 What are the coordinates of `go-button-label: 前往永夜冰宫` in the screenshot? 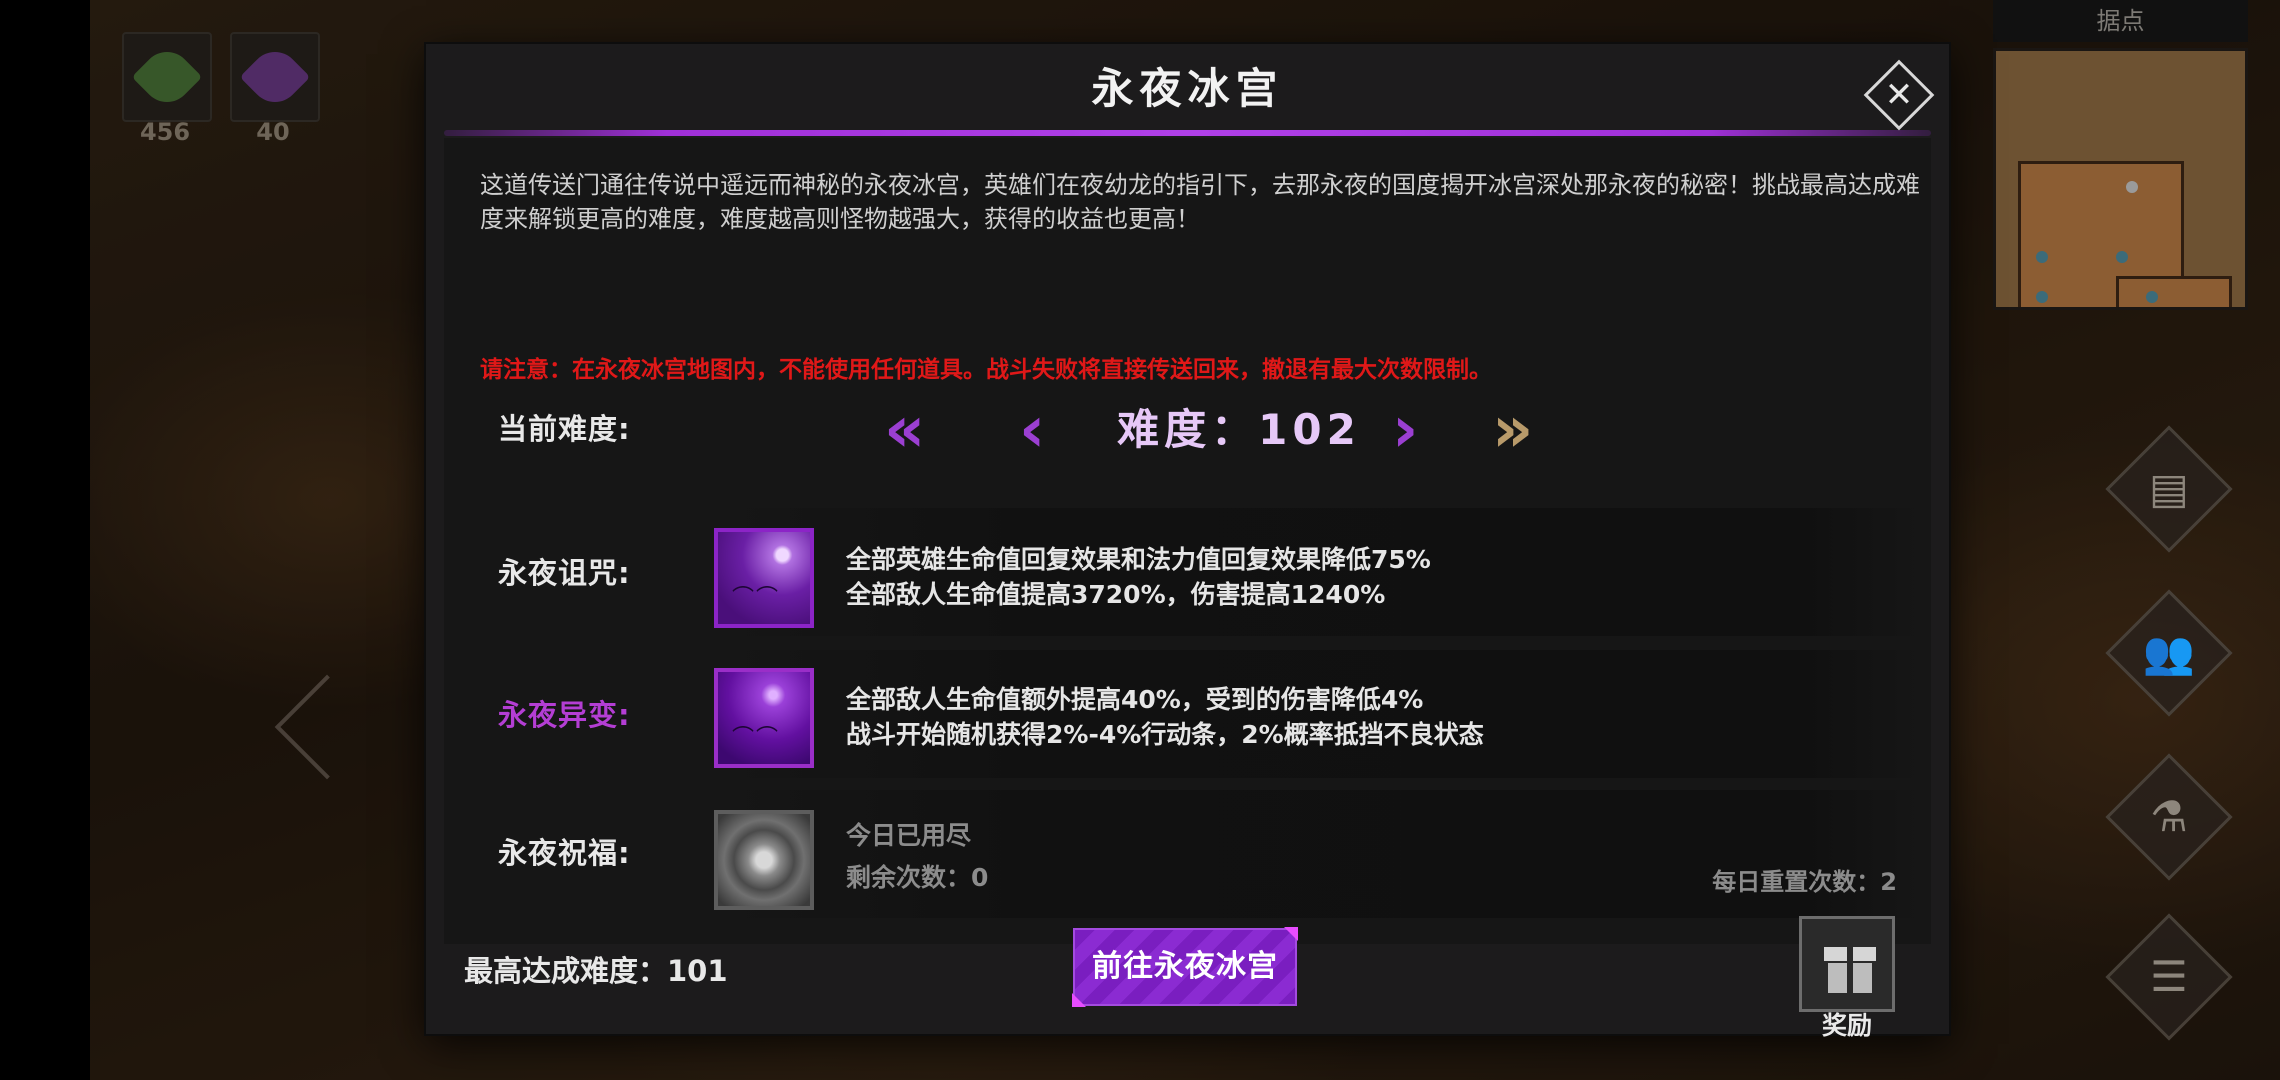 It's located at (1185, 966).